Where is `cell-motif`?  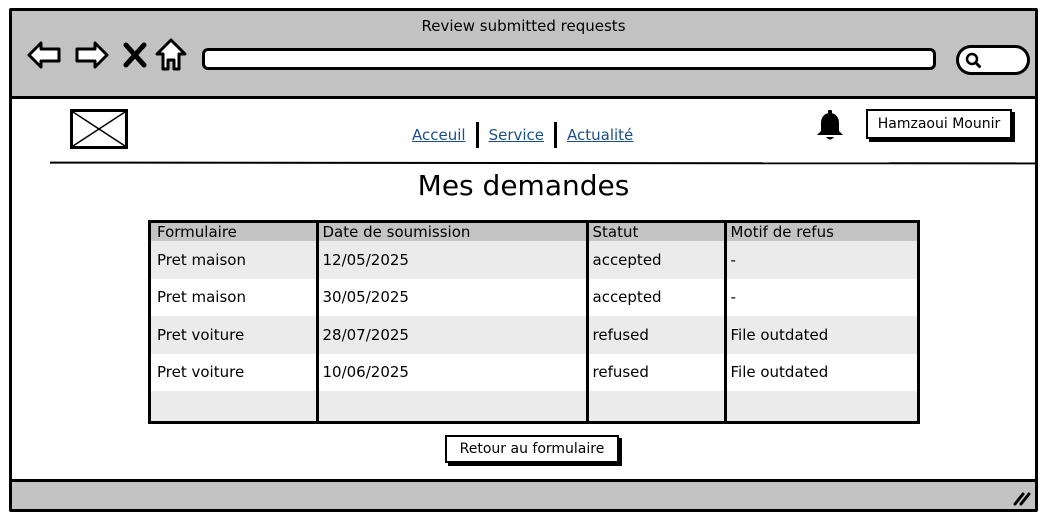
cell-motif is located at coordinates (820, 406).